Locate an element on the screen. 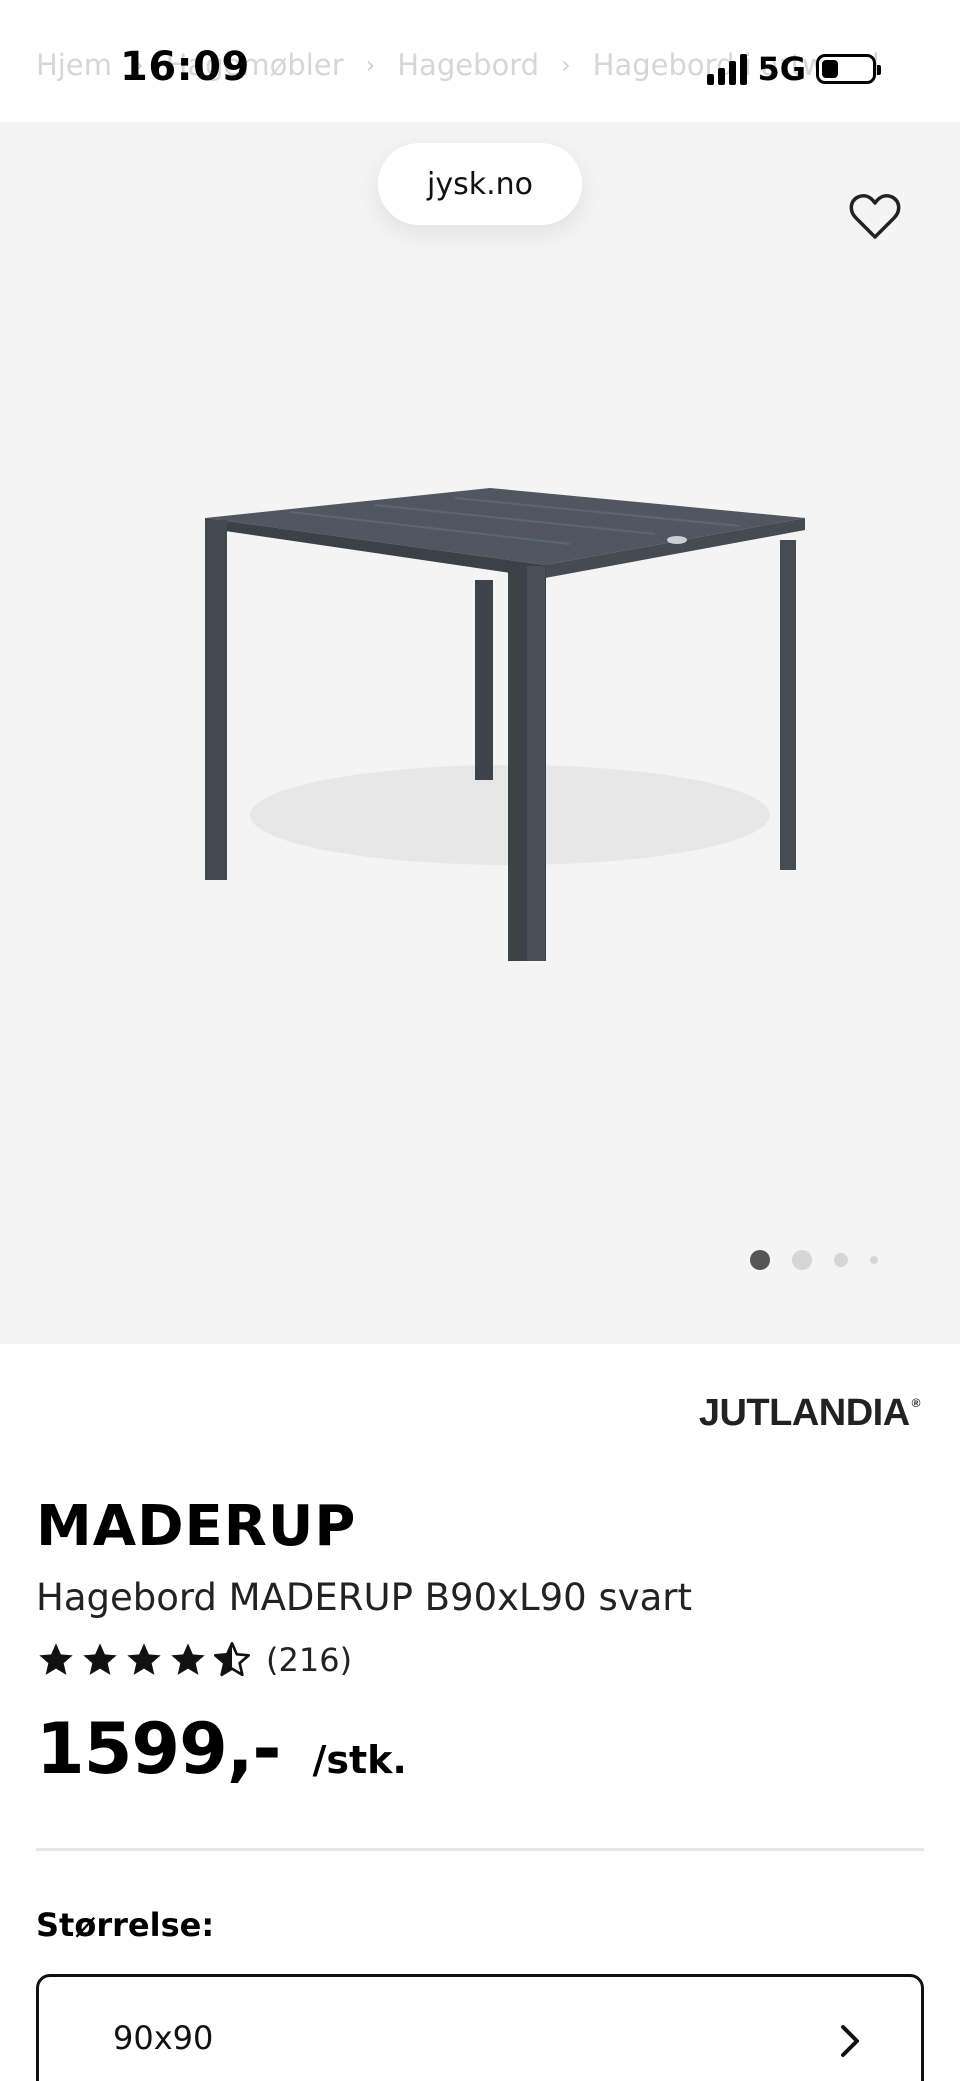 The image size is (960, 2081). star-half-icon is located at coordinates (232, 1659).